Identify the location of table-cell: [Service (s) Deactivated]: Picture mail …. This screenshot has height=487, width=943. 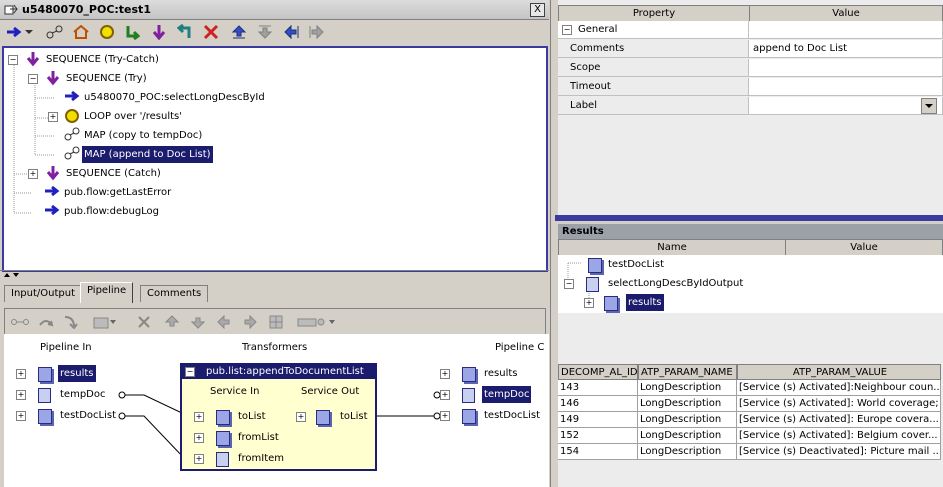
(839, 452).